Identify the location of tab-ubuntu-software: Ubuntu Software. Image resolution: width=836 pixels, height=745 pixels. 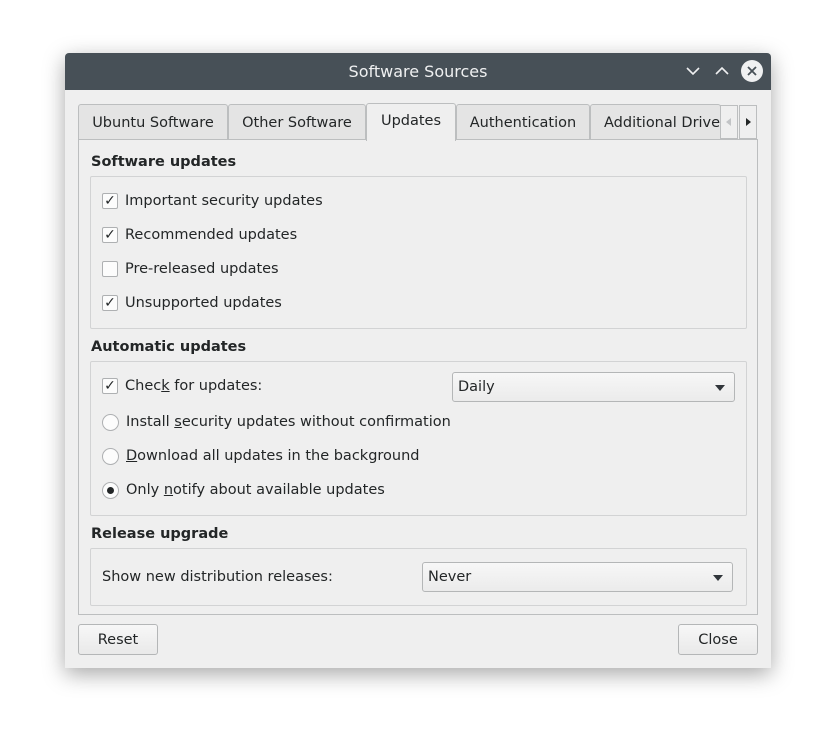
(153, 122).